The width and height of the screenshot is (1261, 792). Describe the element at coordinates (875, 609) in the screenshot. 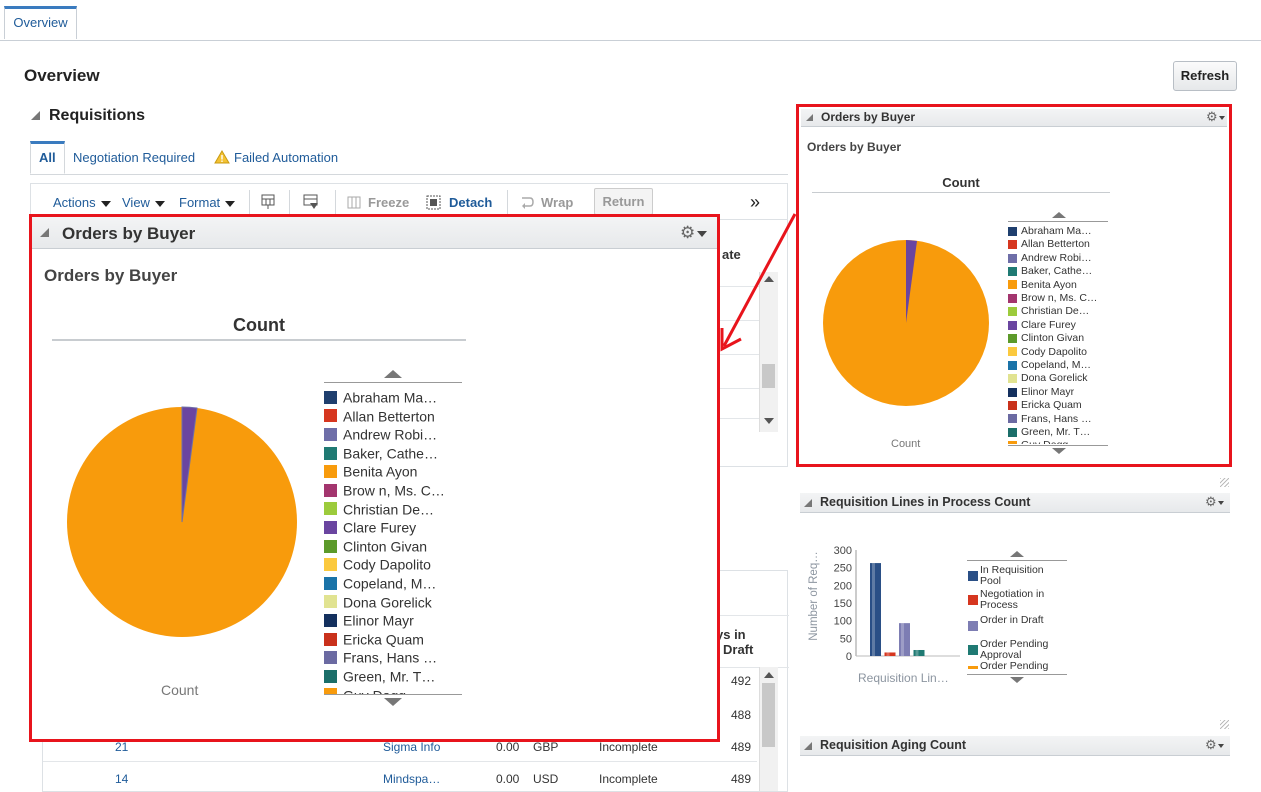

I see `bar-in-requisition-pool` at that location.